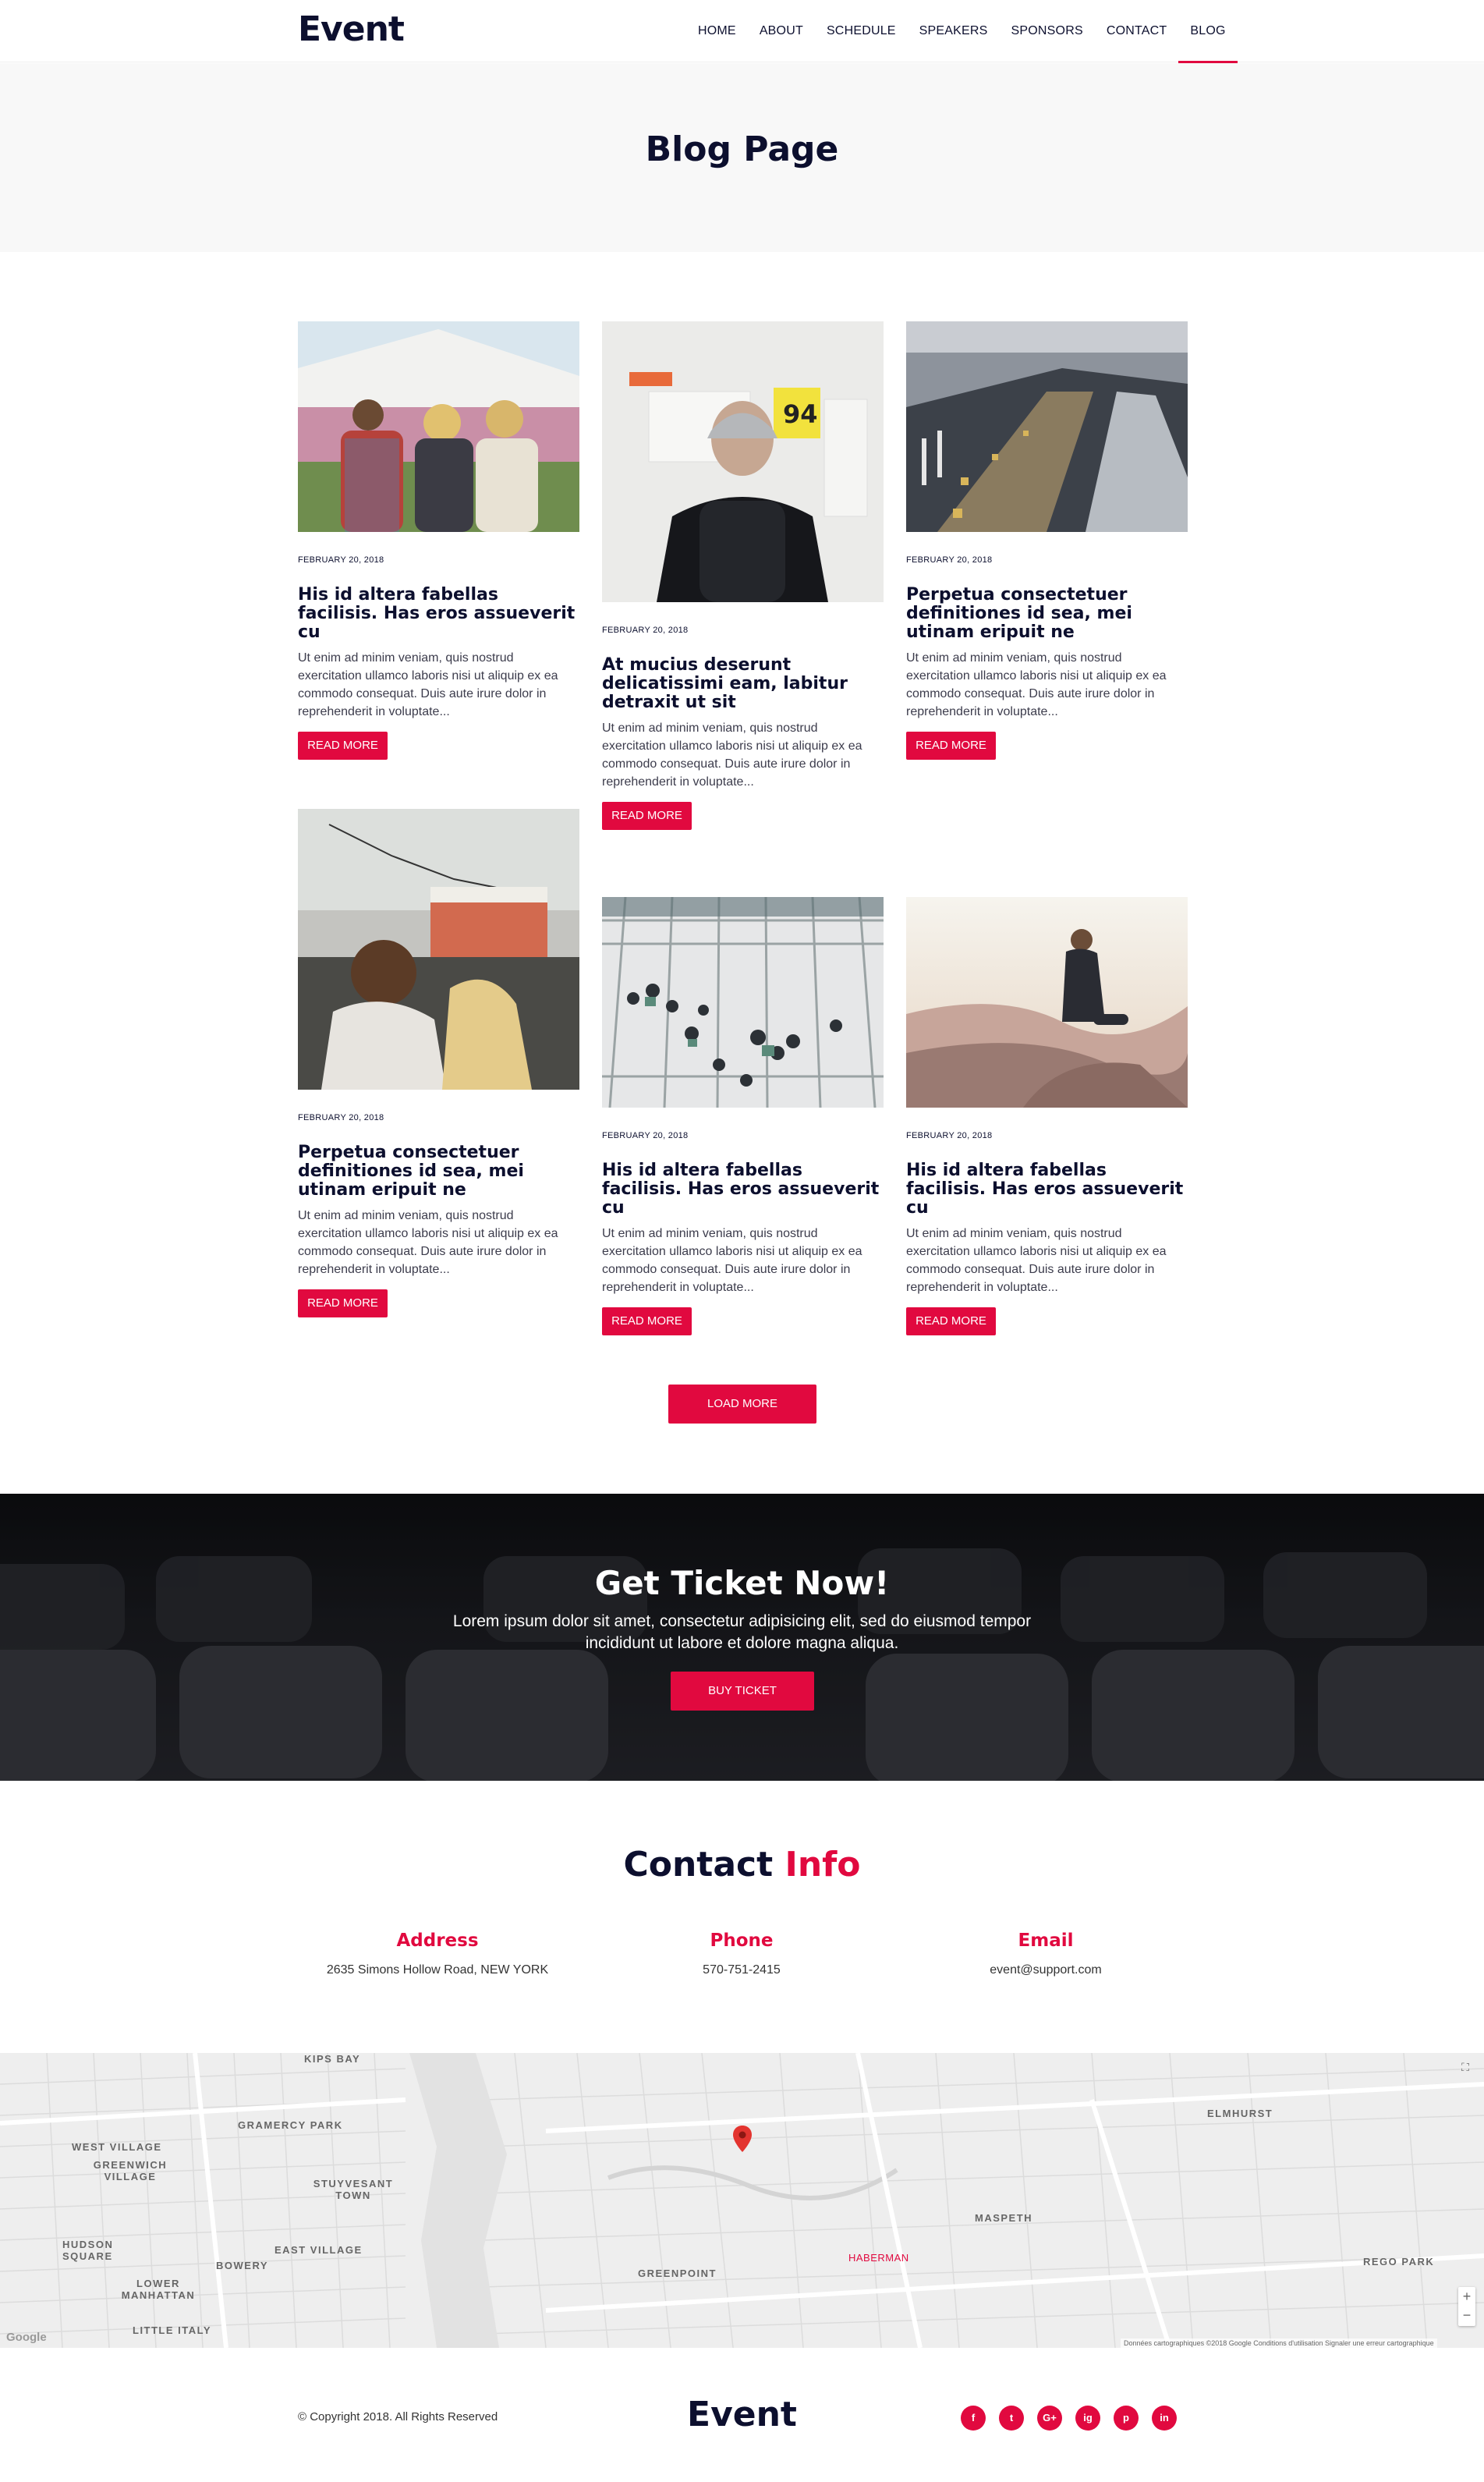  What do you see at coordinates (861, 31) in the screenshot?
I see `nav-schedule: SCHEDULE` at bounding box center [861, 31].